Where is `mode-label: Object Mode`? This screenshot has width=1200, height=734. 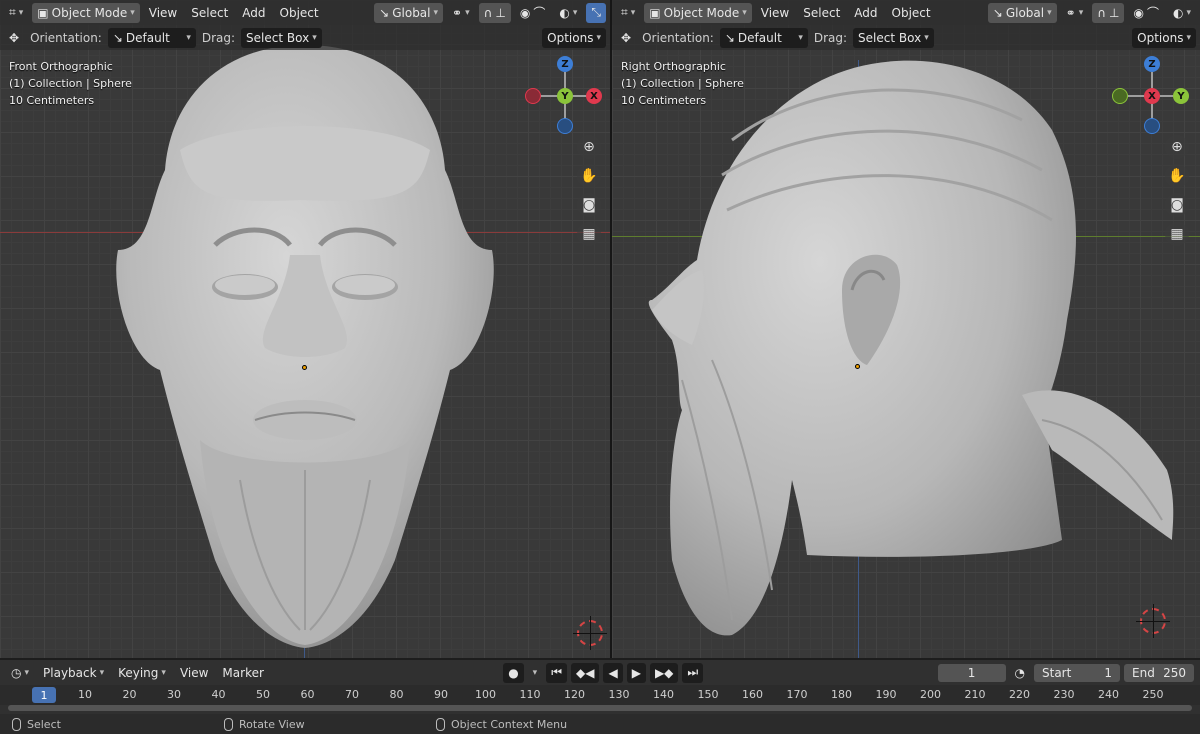 mode-label: Object Mode is located at coordinates (89, 12).